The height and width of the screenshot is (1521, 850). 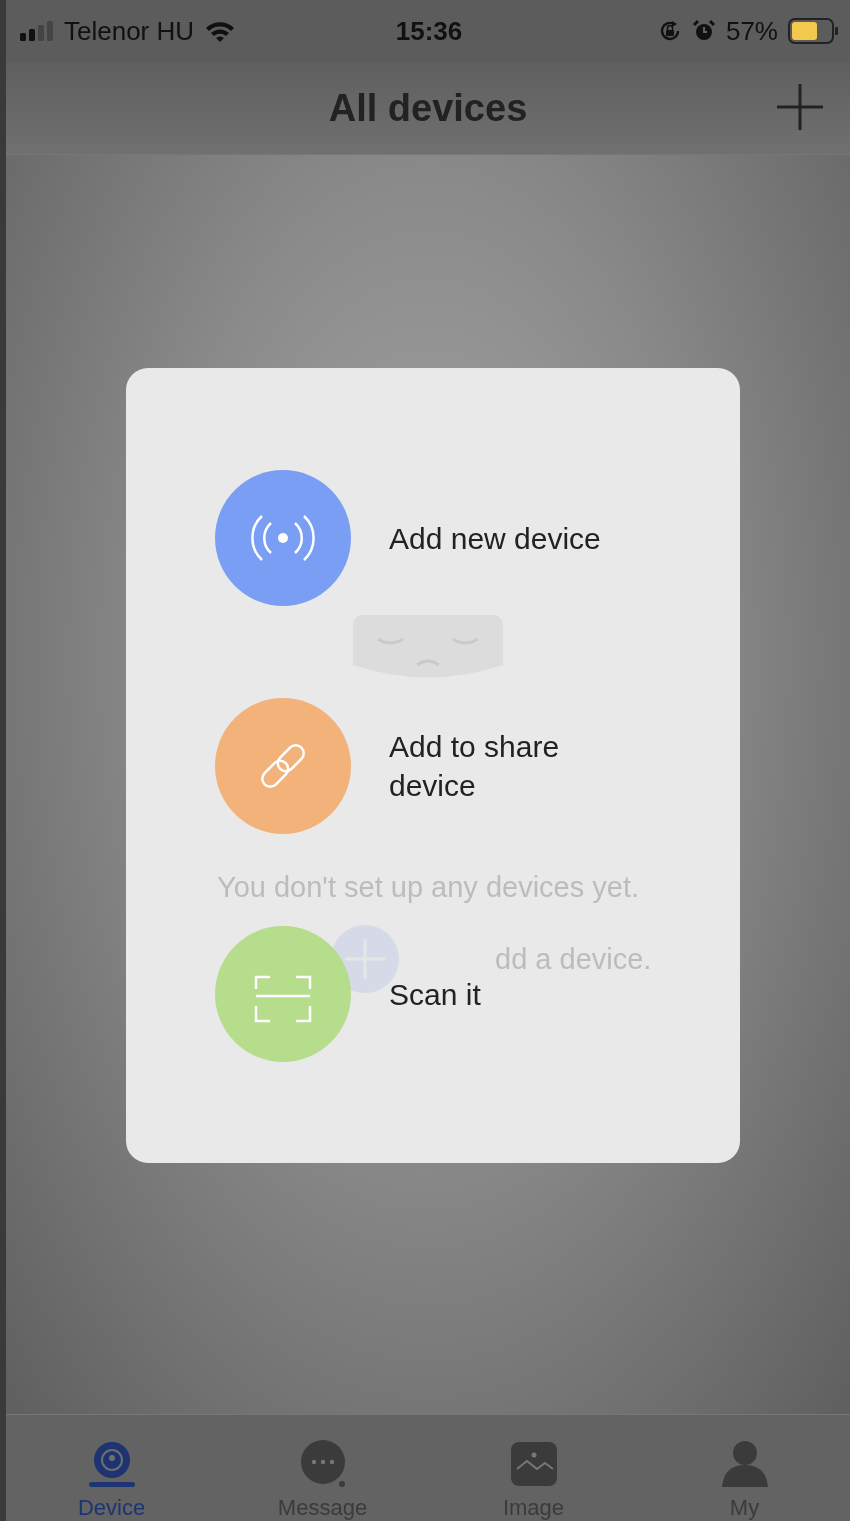 What do you see at coordinates (220, 31) in the screenshot?
I see `wifi-icon` at bounding box center [220, 31].